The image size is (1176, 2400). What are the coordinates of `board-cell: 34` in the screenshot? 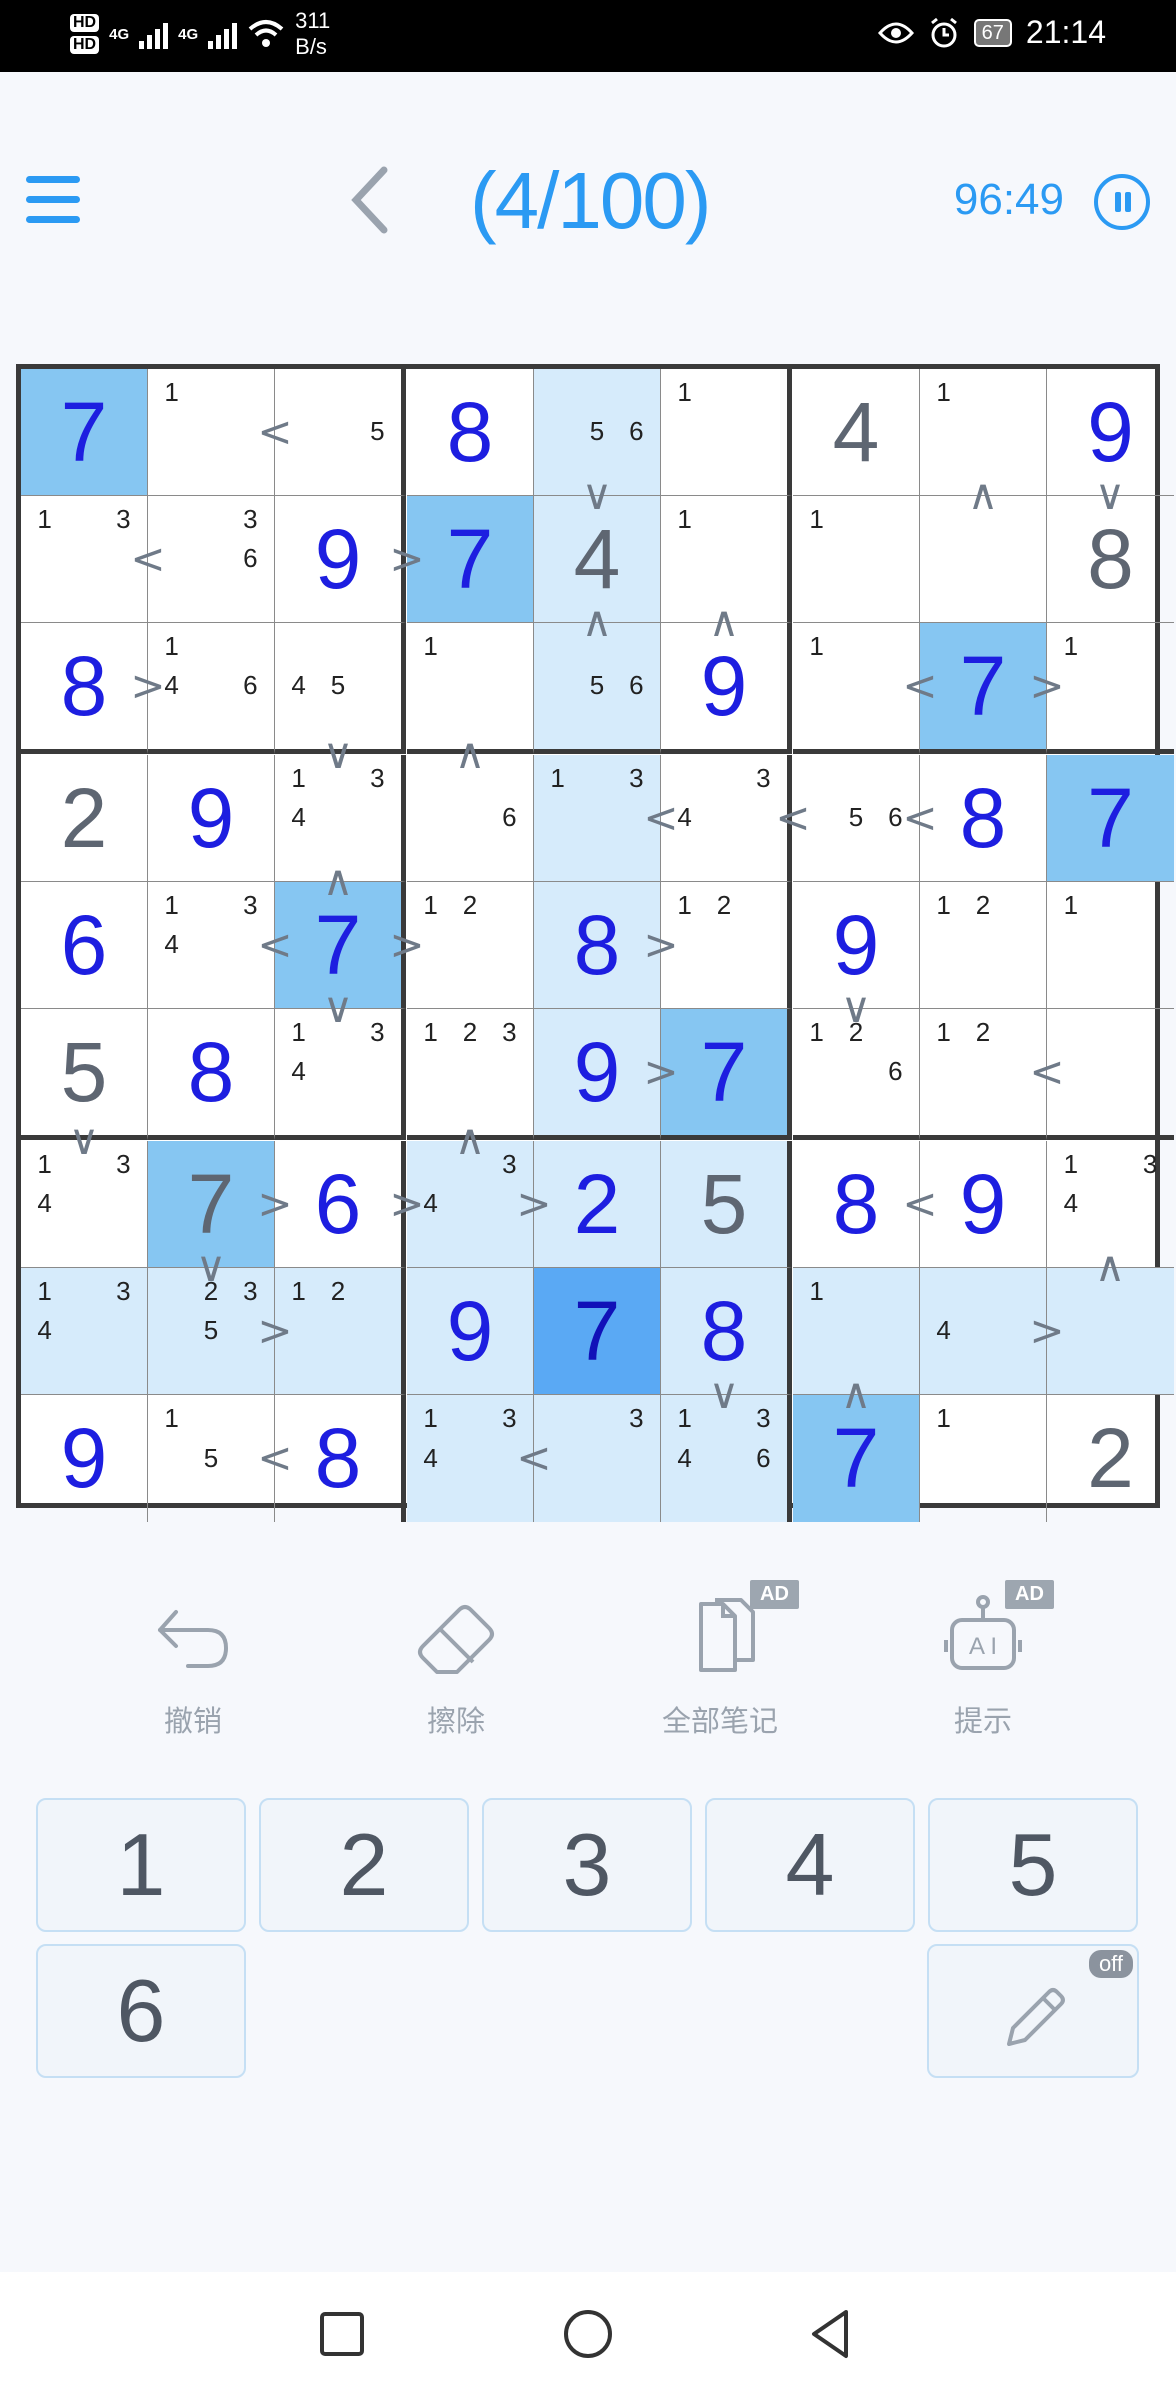 It's located at (726, 818).